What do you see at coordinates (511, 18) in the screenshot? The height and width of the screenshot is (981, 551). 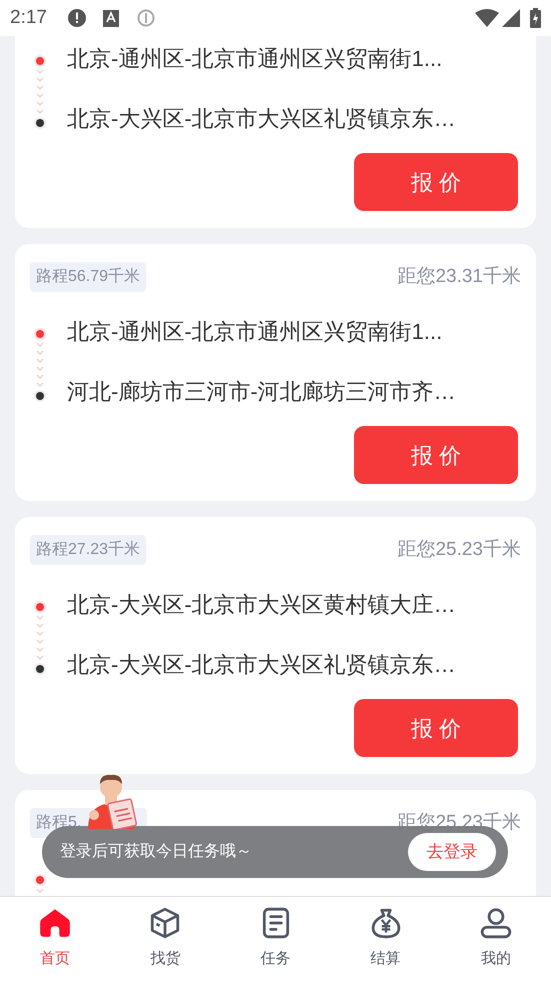 I see `signal-icon` at bounding box center [511, 18].